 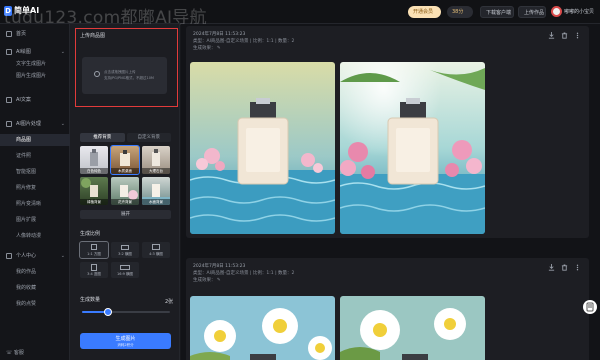 What do you see at coordinates (94, 171) in the screenshot?
I see `bg-thumbnail-label: 白色纯色` at bounding box center [94, 171].